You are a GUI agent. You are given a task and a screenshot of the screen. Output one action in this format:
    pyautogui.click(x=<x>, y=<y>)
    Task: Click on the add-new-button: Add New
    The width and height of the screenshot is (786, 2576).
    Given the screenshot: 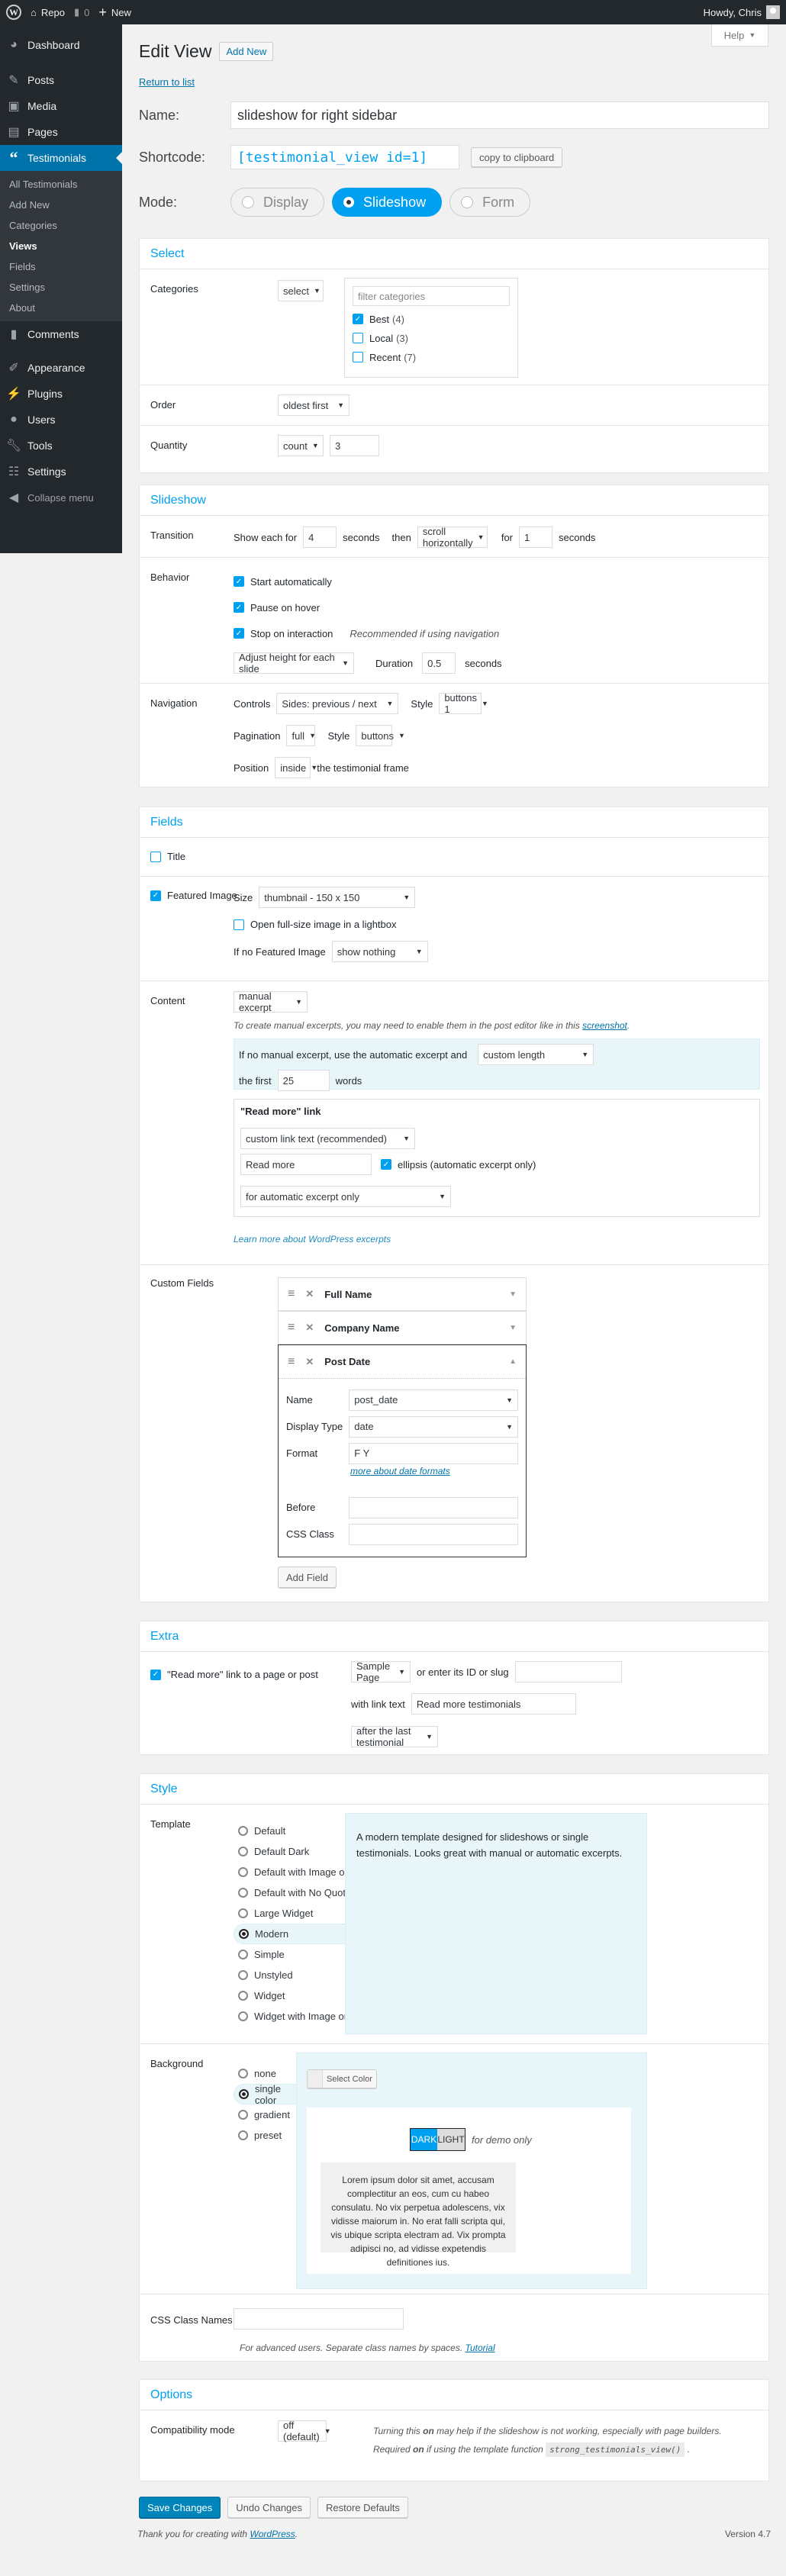 What is the action you would take?
    pyautogui.click(x=247, y=51)
    